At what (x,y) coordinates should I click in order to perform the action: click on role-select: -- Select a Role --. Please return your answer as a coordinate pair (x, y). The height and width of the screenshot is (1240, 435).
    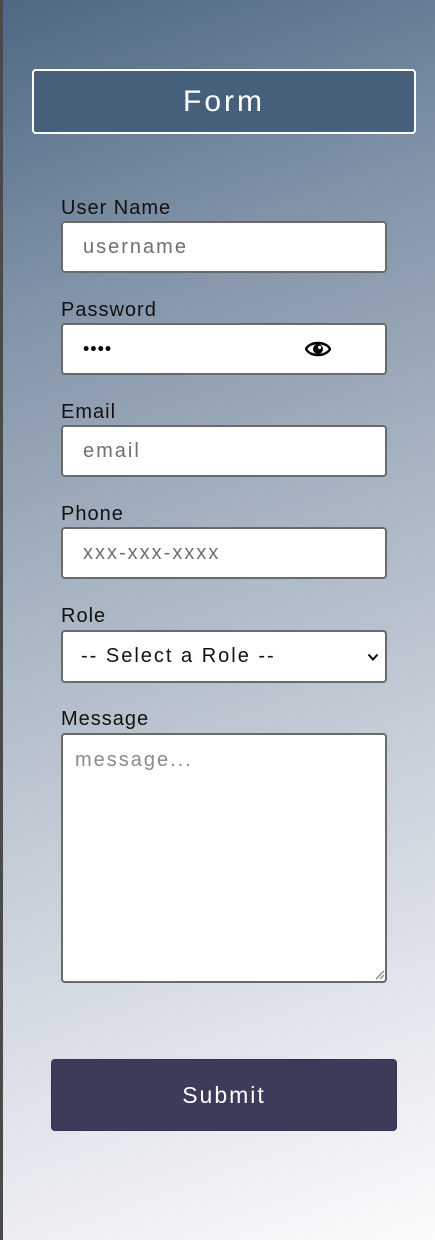
    Looking at the image, I should click on (224, 656).